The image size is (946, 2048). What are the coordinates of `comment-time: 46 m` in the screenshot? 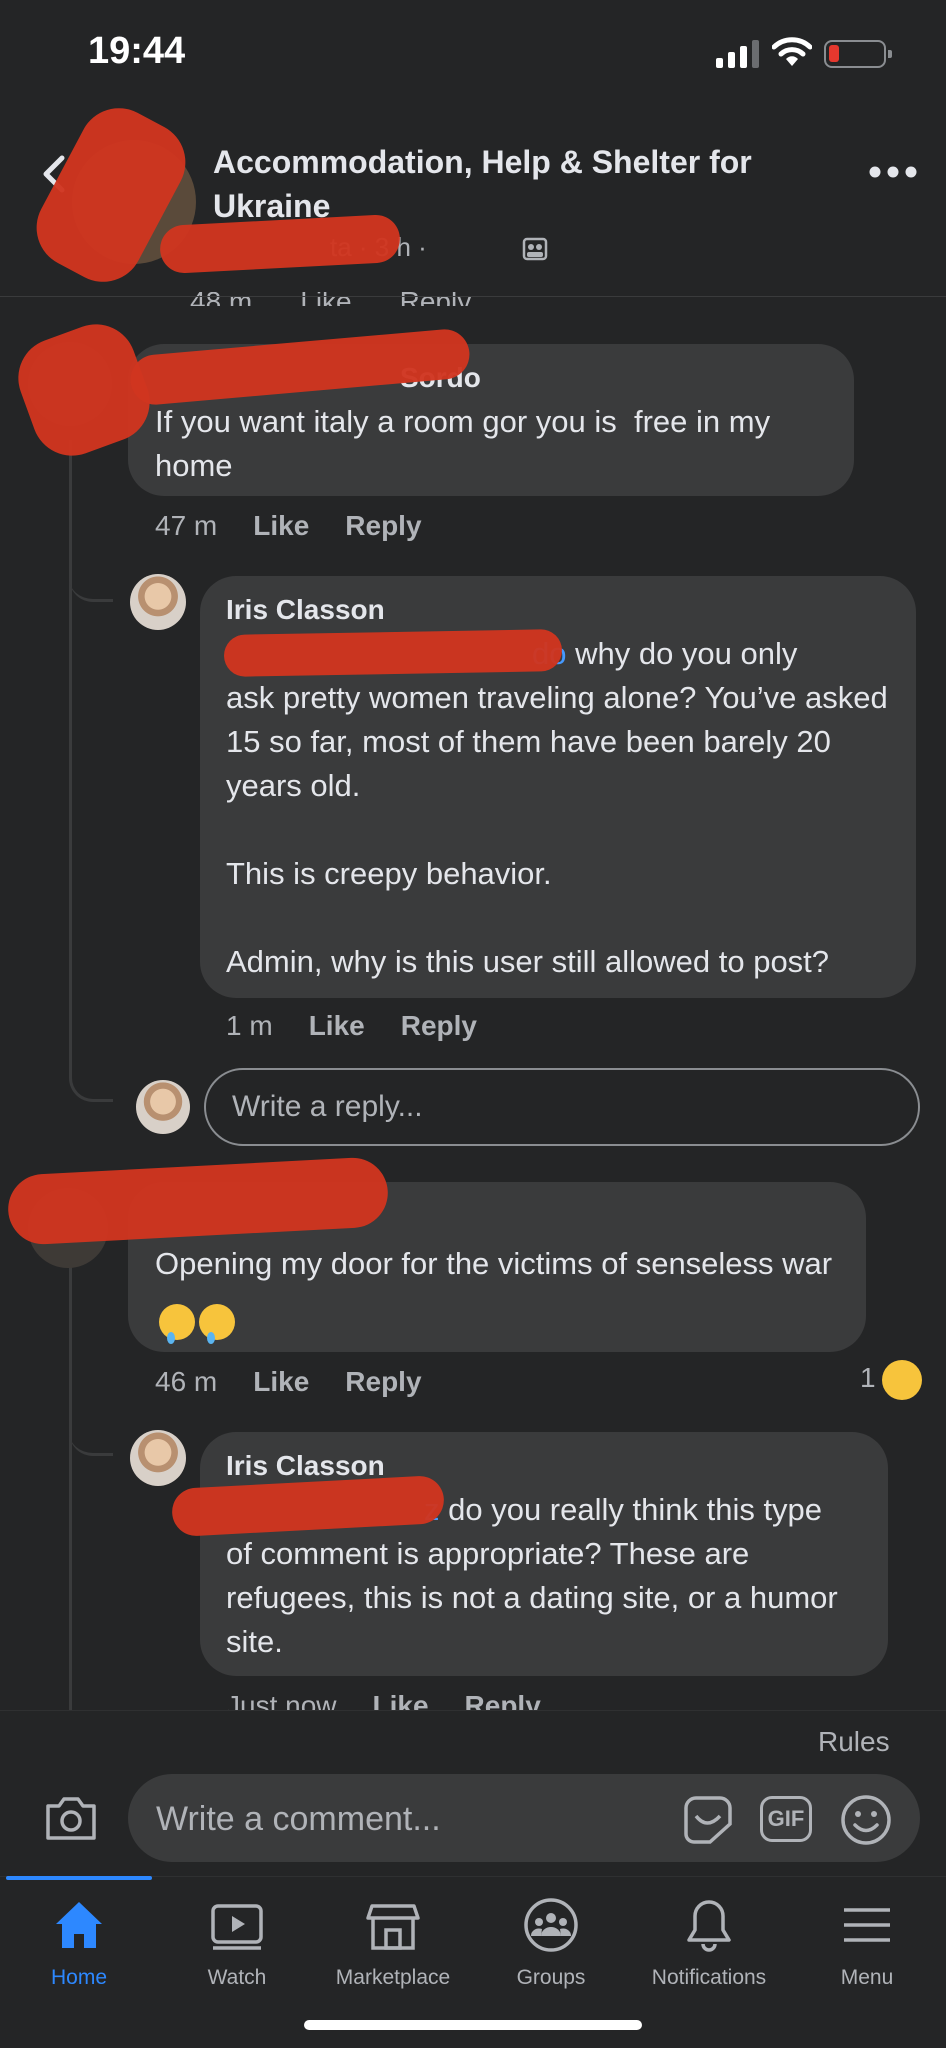 It's located at (186, 1381).